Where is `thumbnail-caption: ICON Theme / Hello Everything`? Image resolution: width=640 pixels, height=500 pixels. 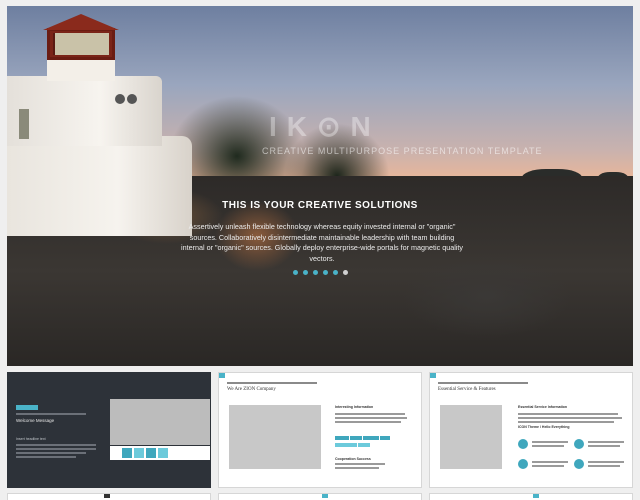
thumbnail-caption: ICON Theme / Hello Everything is located at coordinates (544, 427).